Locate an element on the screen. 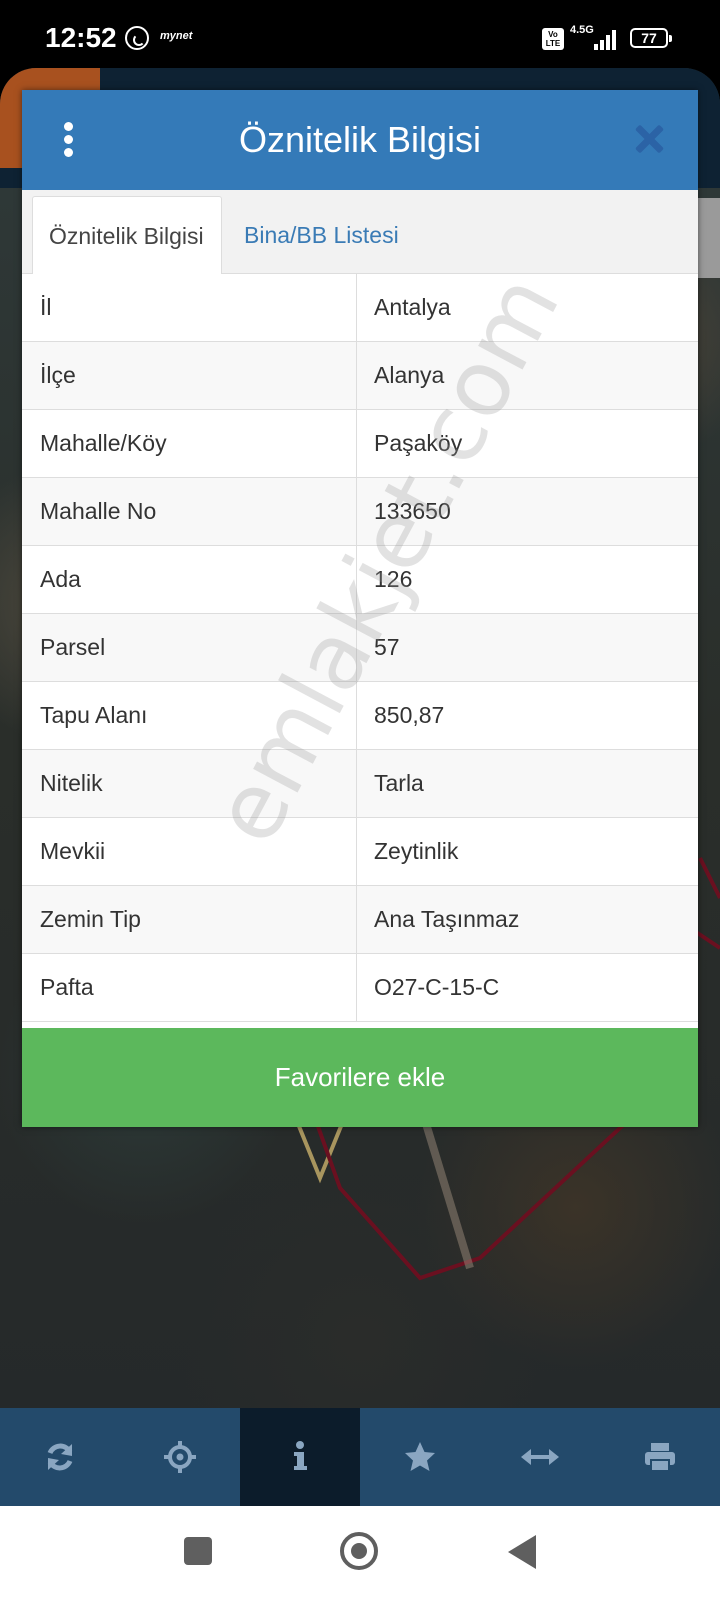 The height and width of the screenshot is (1600, 720). info-icon is located at coordinates (300, 1455).